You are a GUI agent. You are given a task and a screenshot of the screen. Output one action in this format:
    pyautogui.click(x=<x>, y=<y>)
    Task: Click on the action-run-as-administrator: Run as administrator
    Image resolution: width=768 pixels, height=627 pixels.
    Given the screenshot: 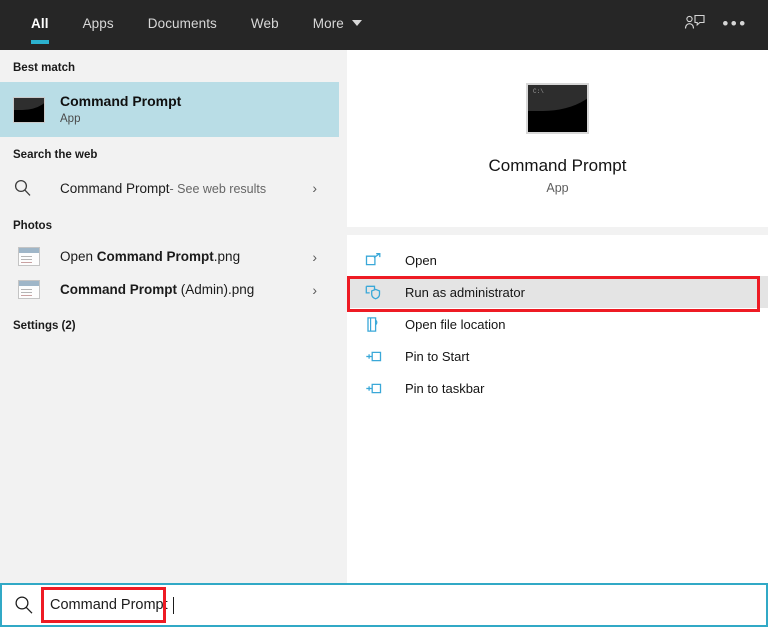 What is the action you would take?
    pyautogui.click(x=557, y=292)
    